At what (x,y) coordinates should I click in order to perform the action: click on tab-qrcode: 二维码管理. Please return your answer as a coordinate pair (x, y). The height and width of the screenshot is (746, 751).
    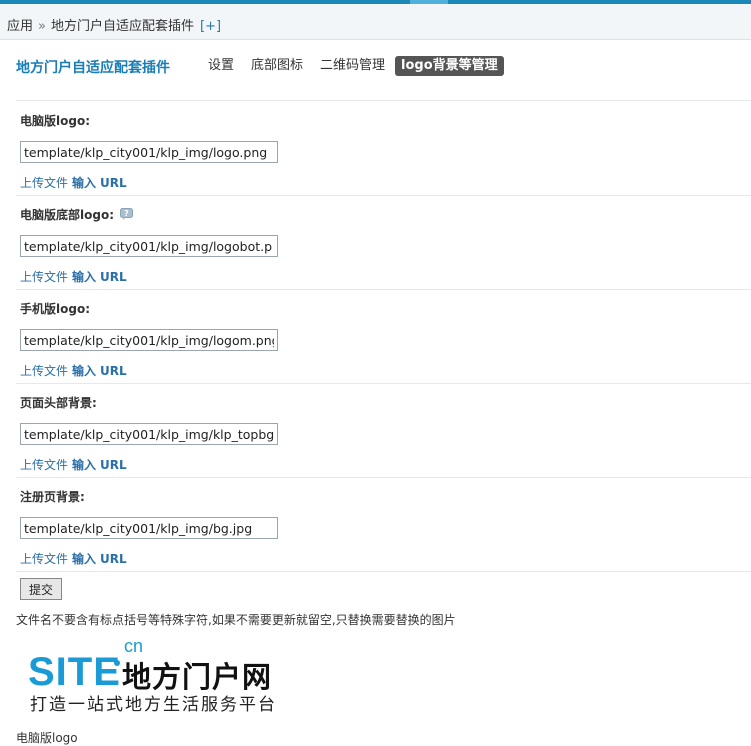
    Looking at the image, I should click on (352, 66).